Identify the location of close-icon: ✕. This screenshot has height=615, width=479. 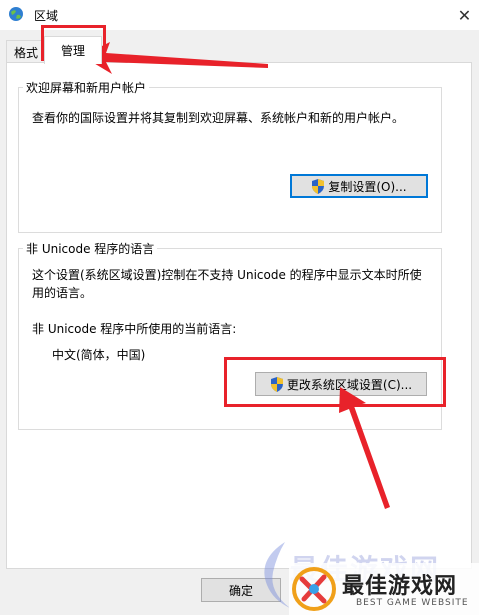
(464, 15).